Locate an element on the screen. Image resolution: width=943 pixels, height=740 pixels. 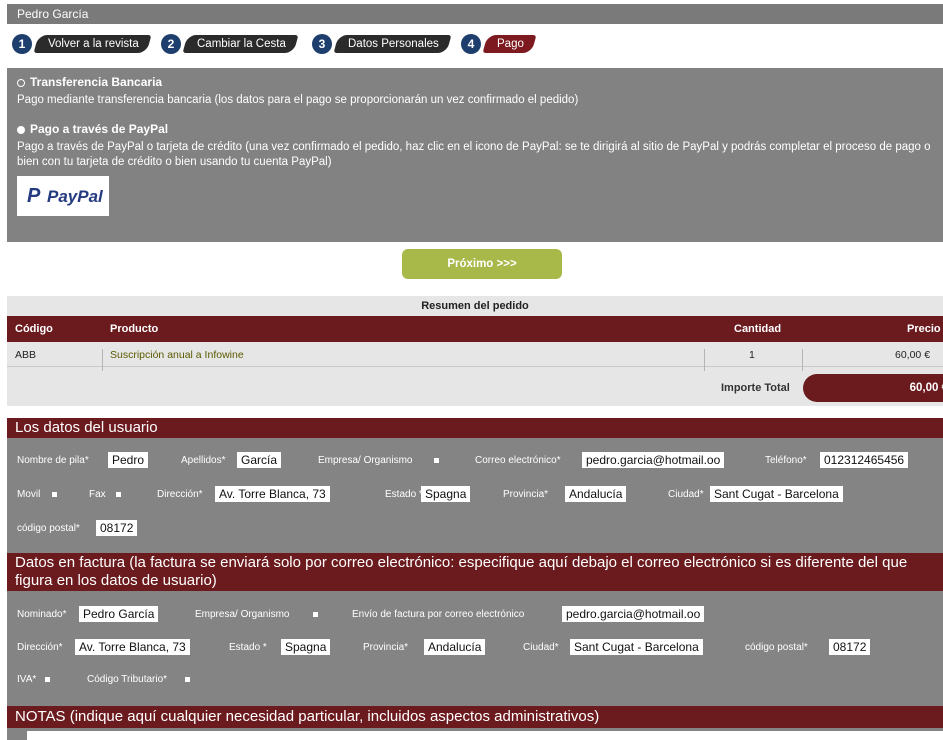
notes-textarea is located at coordinates (485, 735).